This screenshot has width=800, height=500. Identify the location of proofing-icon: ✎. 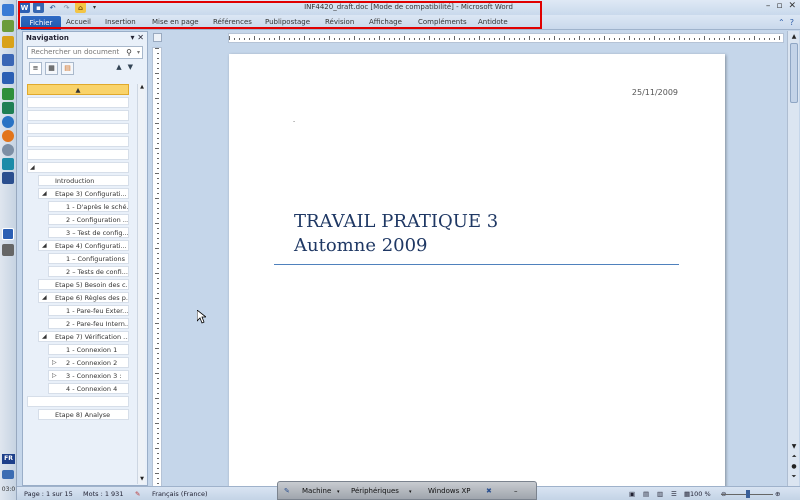
(137, 494).